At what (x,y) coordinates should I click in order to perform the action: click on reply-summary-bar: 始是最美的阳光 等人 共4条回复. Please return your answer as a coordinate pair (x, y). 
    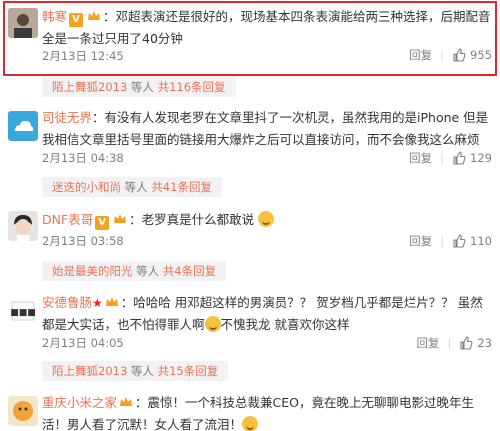
    Looking at the image, I should click on (134, 271).